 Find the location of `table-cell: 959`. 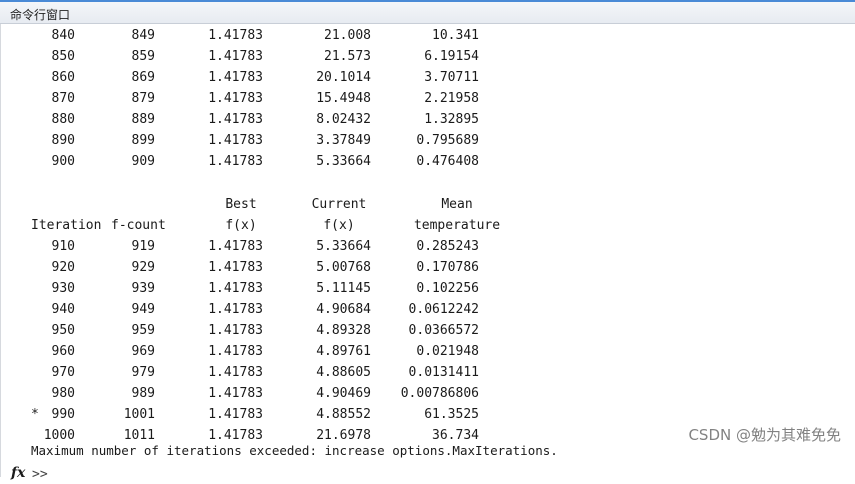

table-cell: 959 is located at coordinates (143, 330).